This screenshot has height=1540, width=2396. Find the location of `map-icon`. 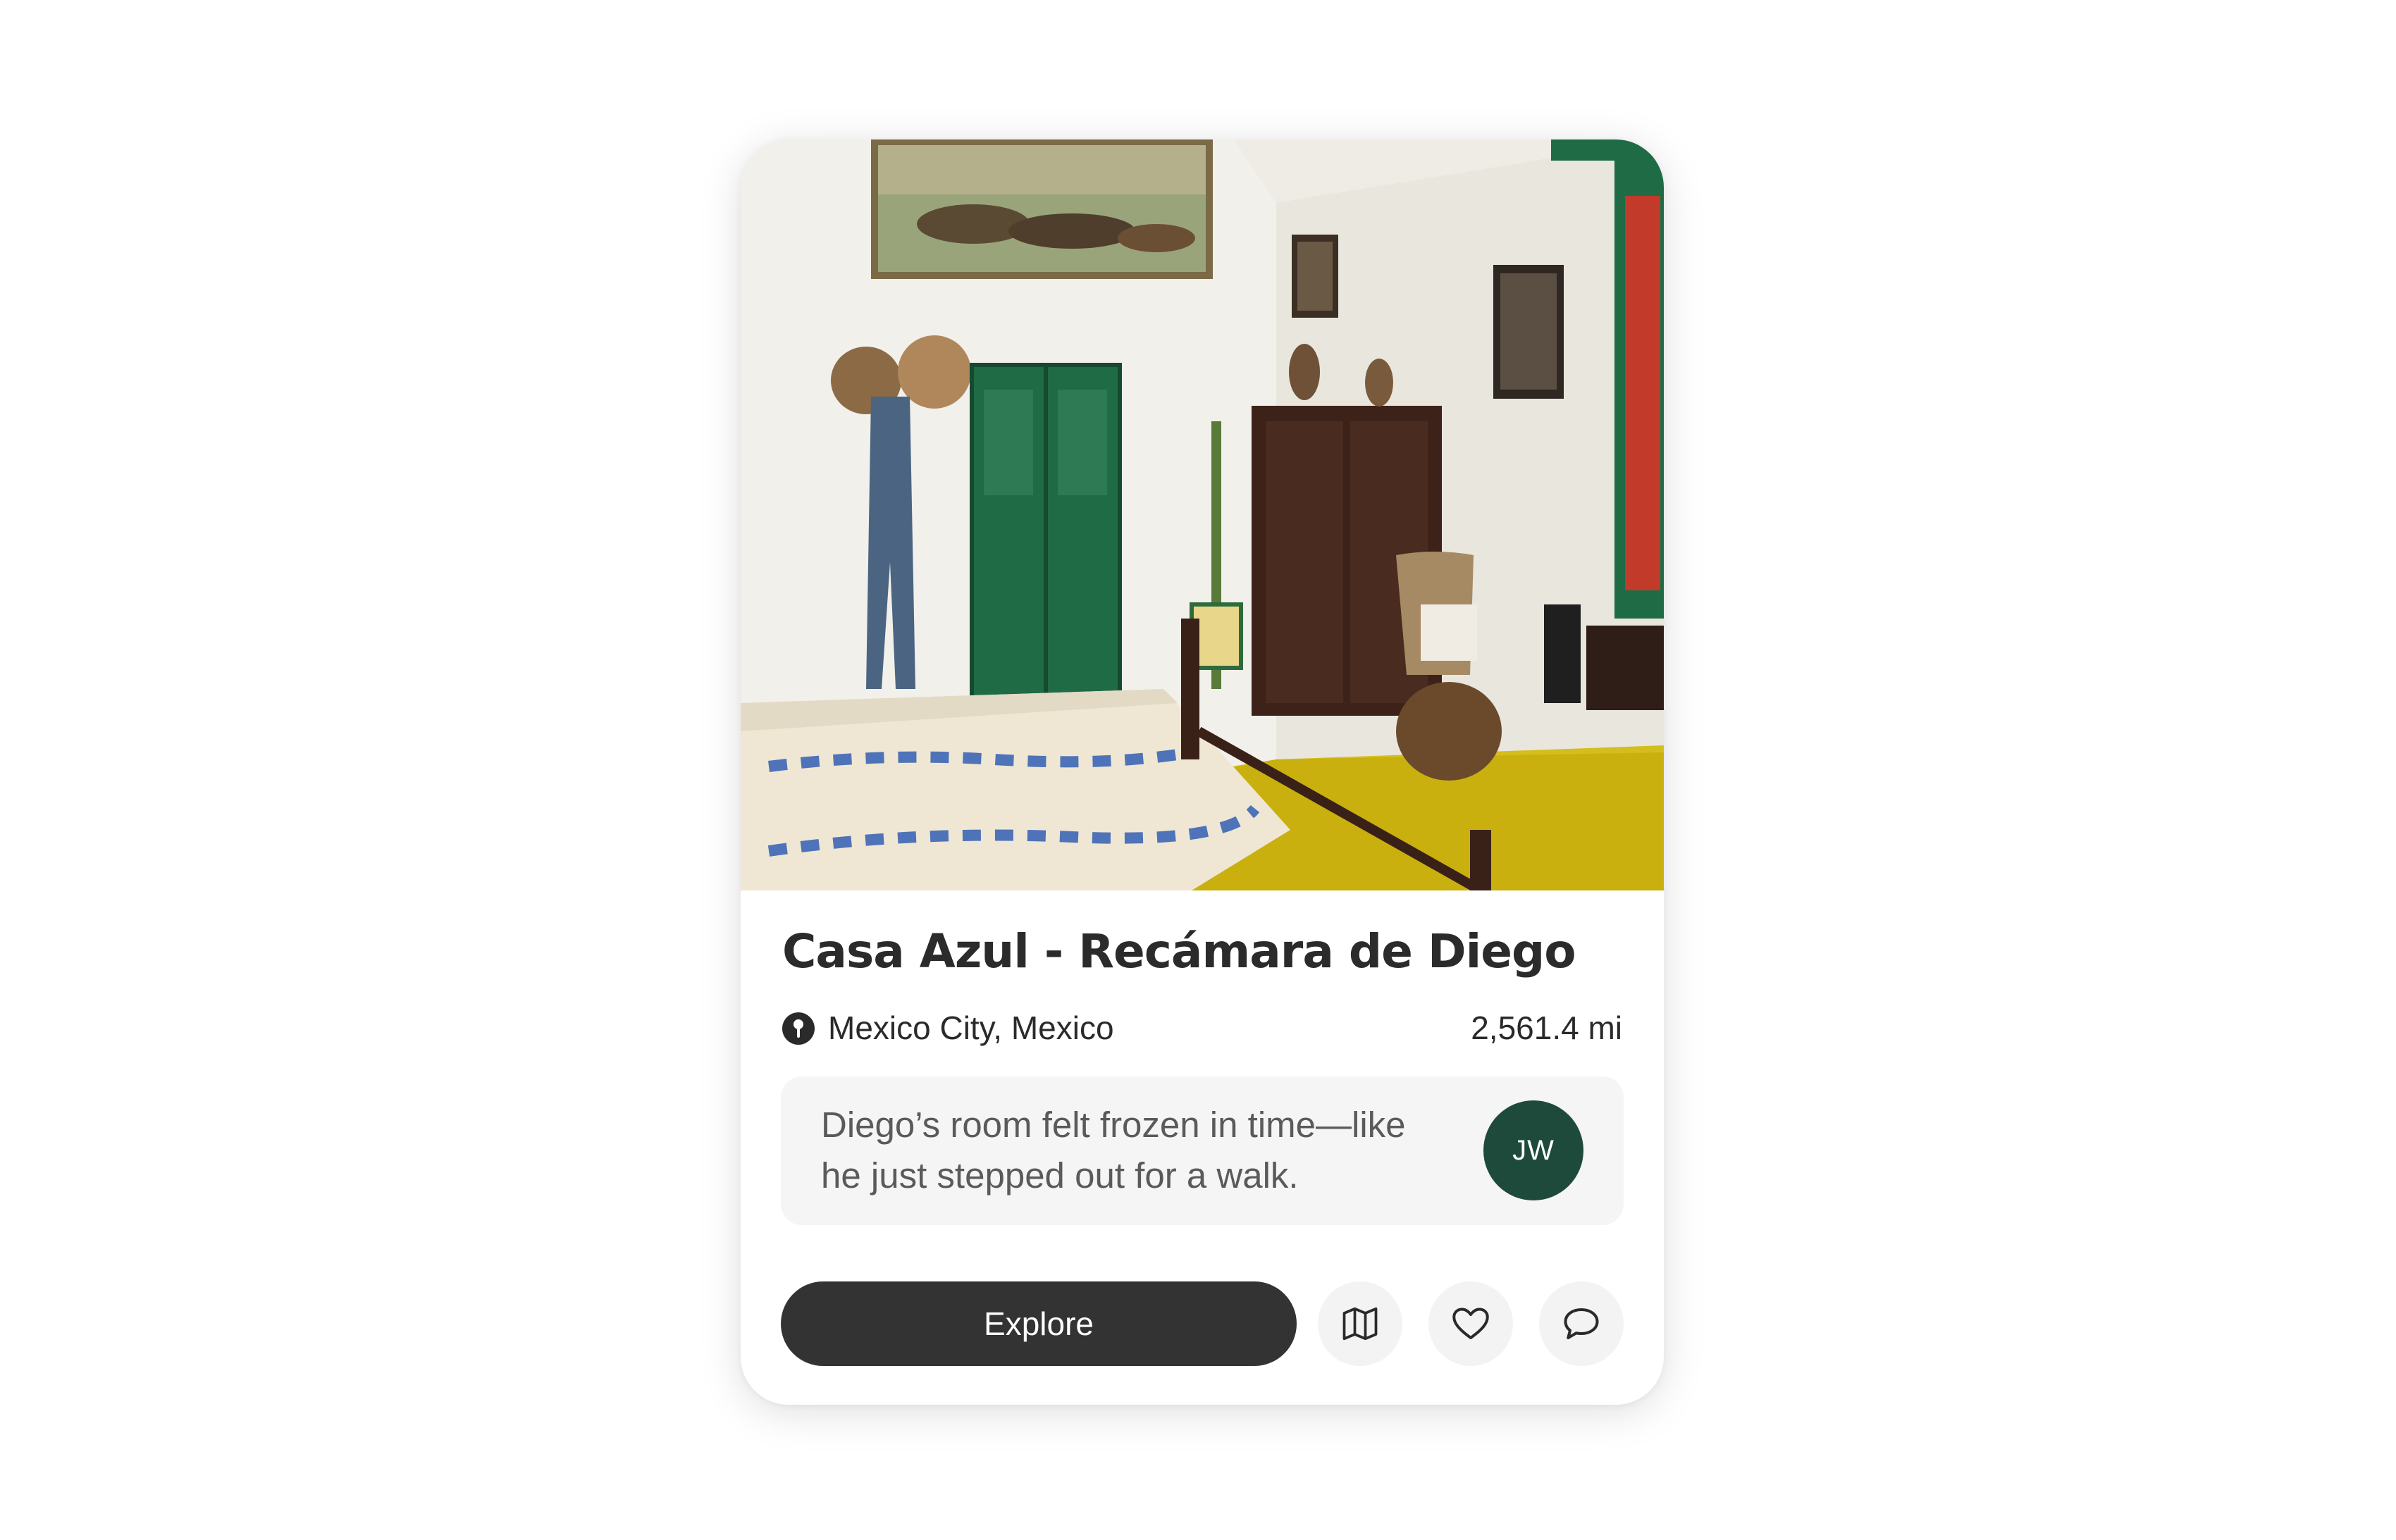

map-icon is located at coordinates (1360, 1324).